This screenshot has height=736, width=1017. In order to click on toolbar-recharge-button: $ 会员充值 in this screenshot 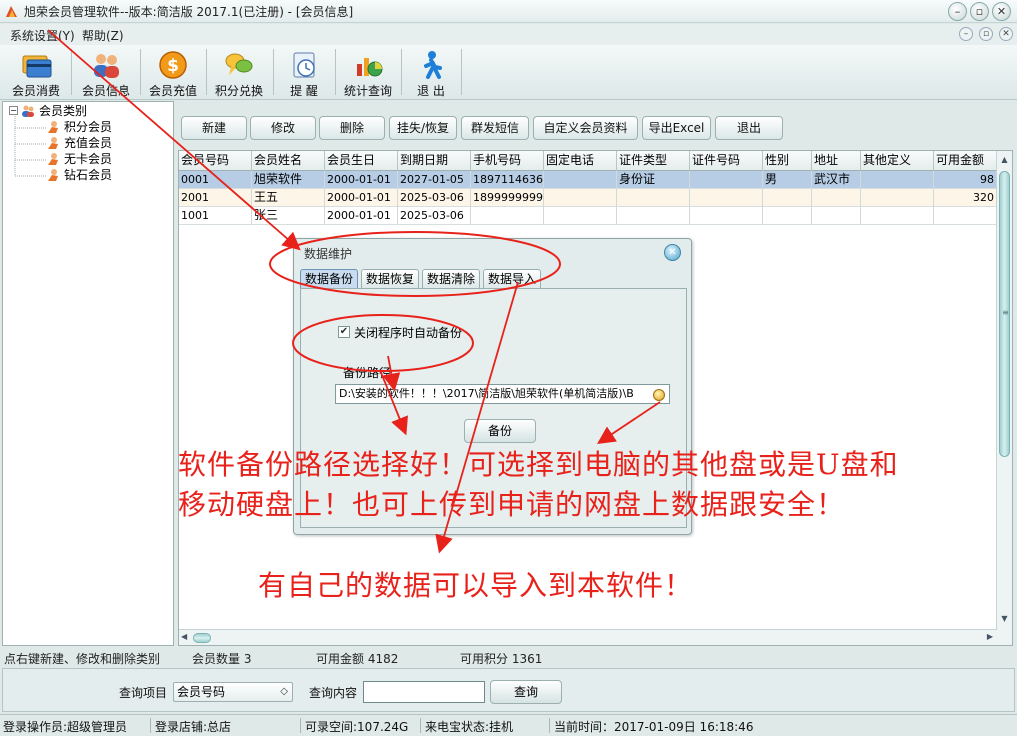, I will do `click(173, 73)`.